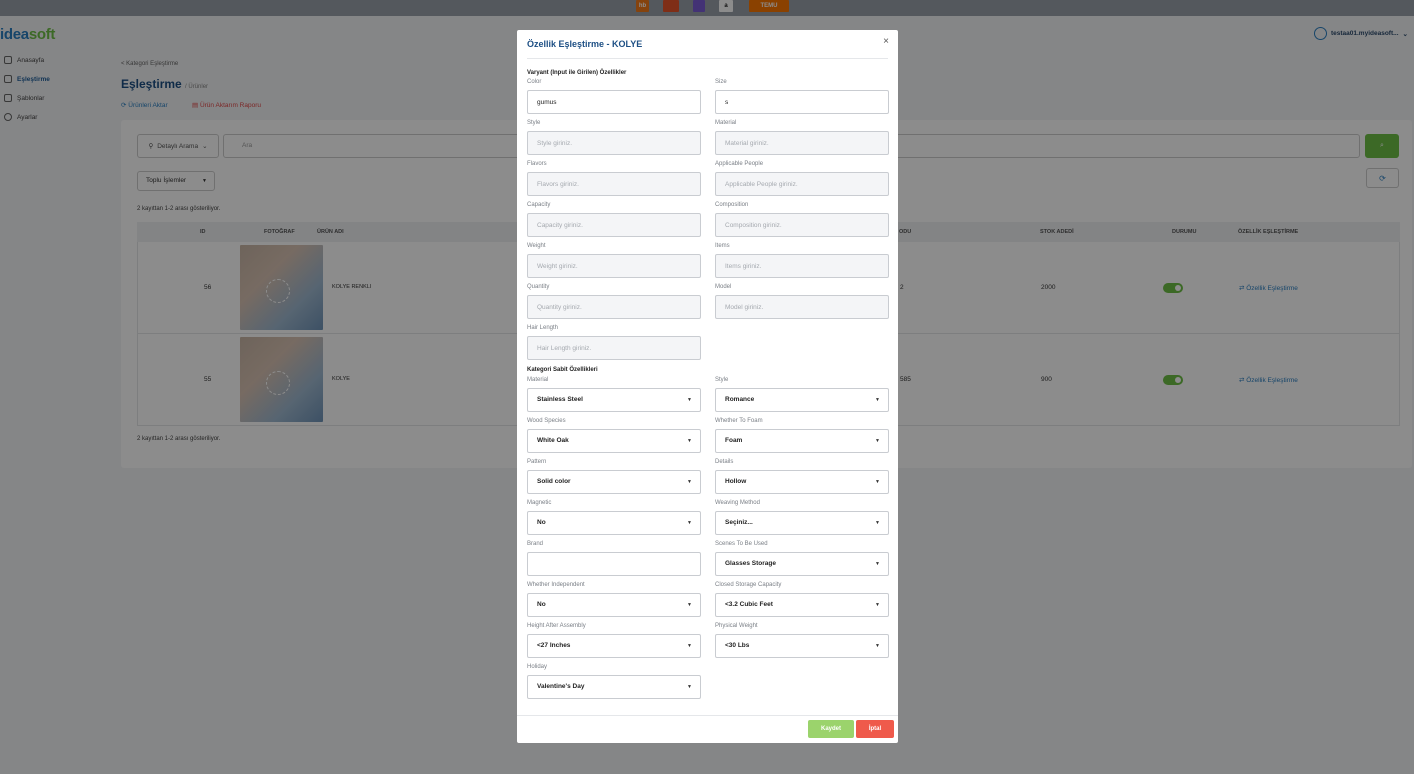 Image resolution: width=1414 pixels, height=774 pixels. Describe the element at coordinates (614, 482) in the screenshot. I see `pattern-select: Solid color ▼` at that location.